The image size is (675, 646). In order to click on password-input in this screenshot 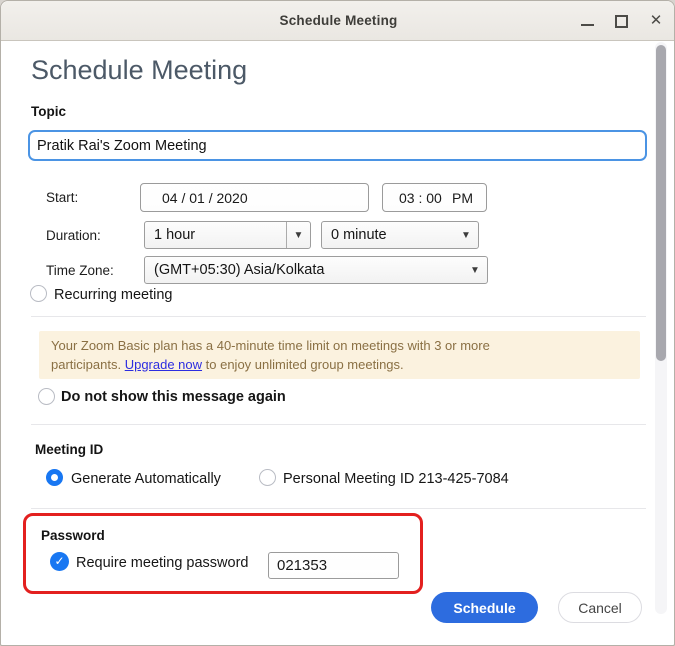, I will do `click(333, 565)`.